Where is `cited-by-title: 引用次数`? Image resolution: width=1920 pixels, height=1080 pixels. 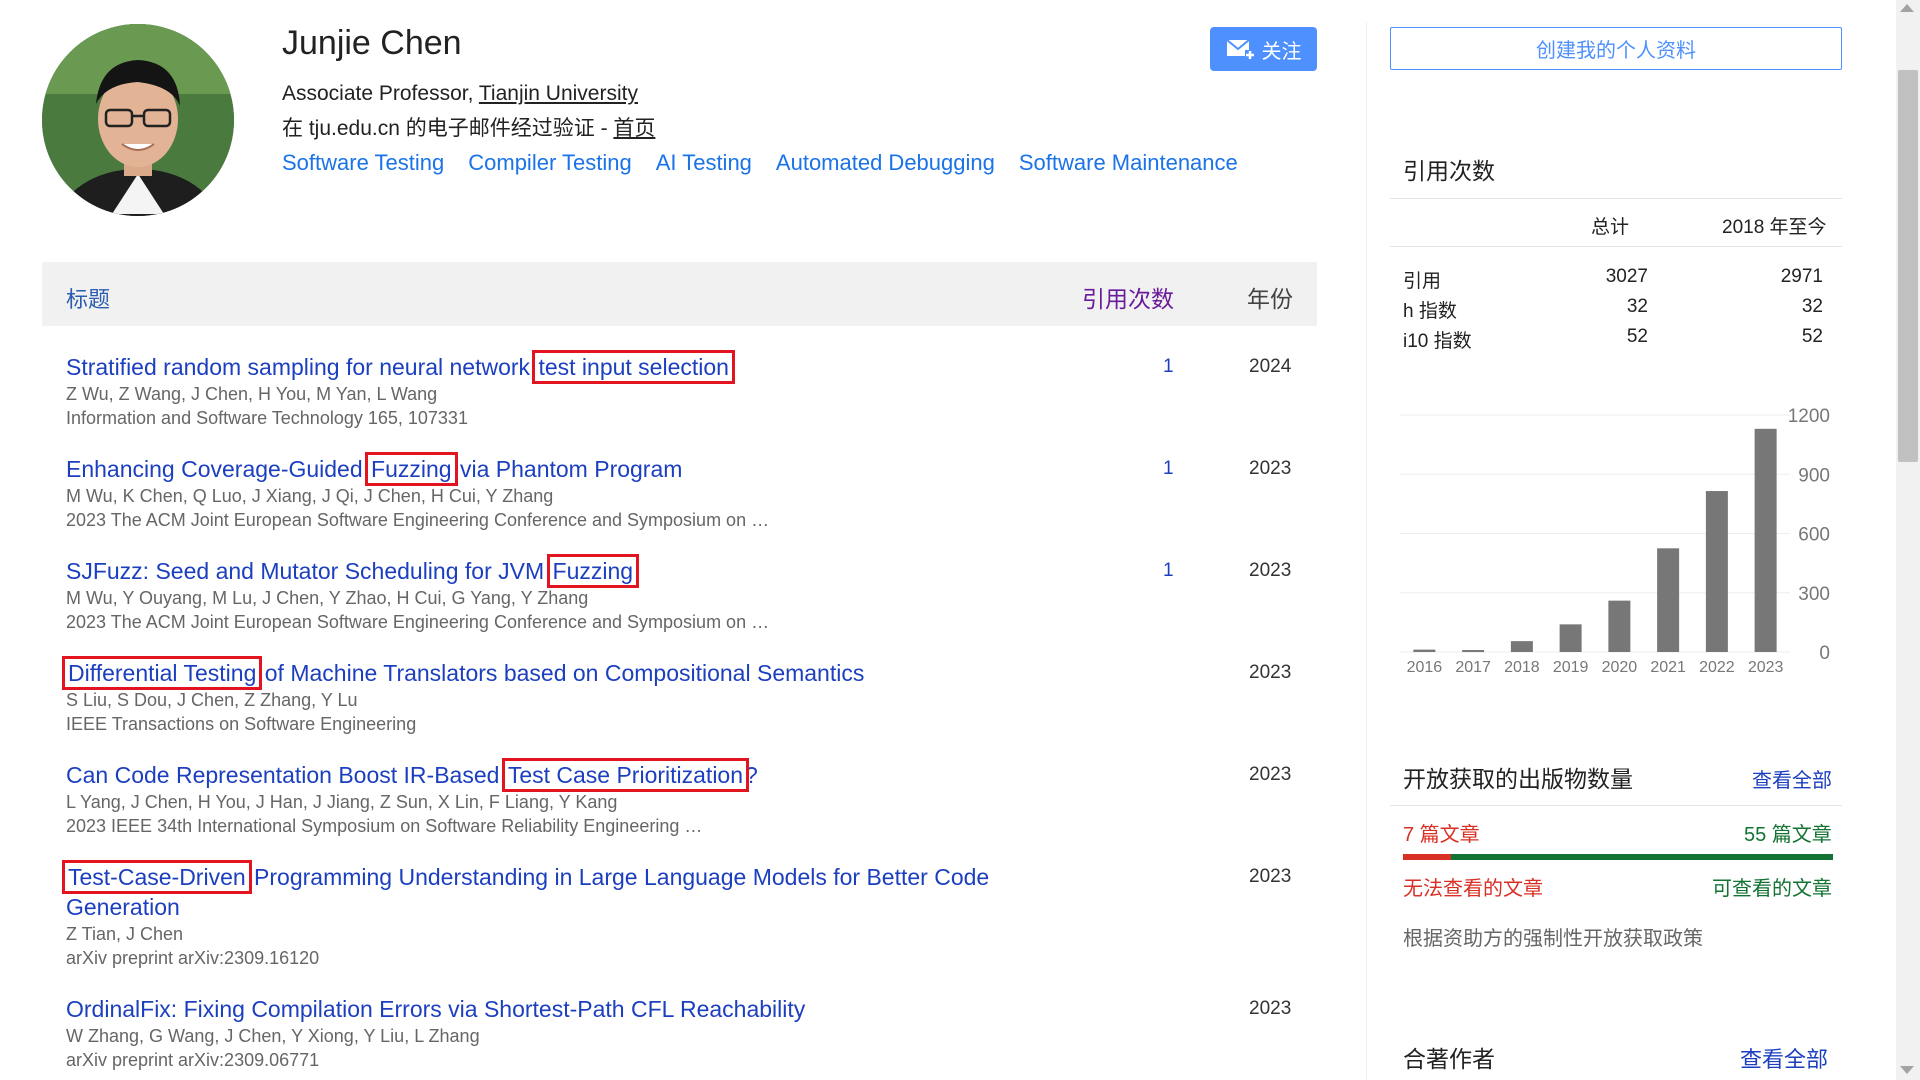
cited-by-title: 引用次数 is located at coordinates (1449, 171).